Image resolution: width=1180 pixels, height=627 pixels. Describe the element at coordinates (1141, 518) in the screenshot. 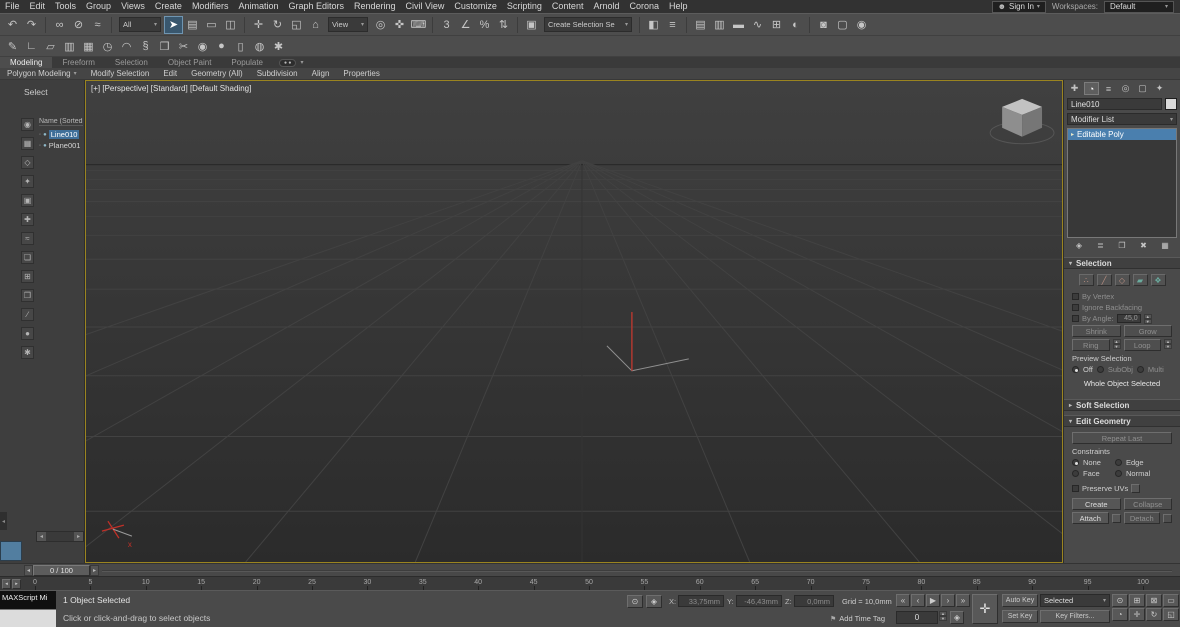

I see `detach-button: Detach` at that location.